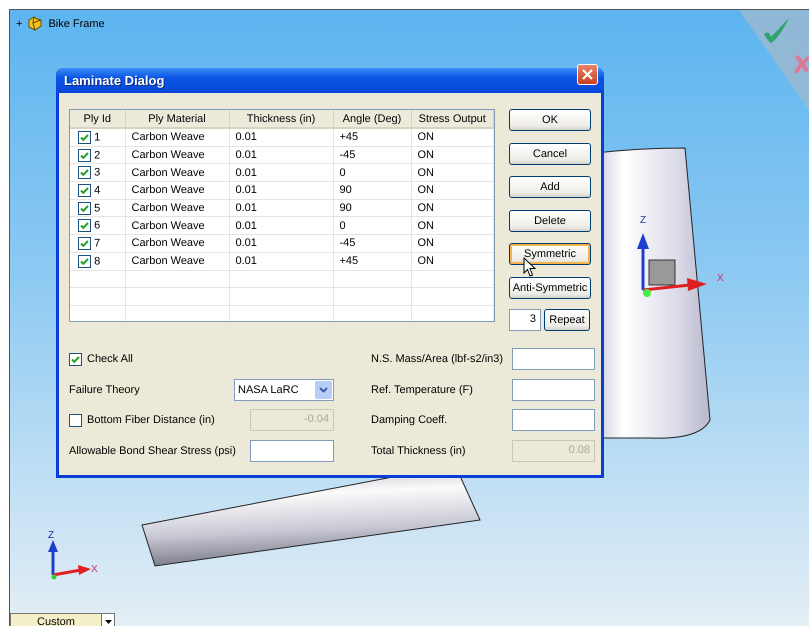  I want to click on repeat-count-field: 3, so click(525, 320).